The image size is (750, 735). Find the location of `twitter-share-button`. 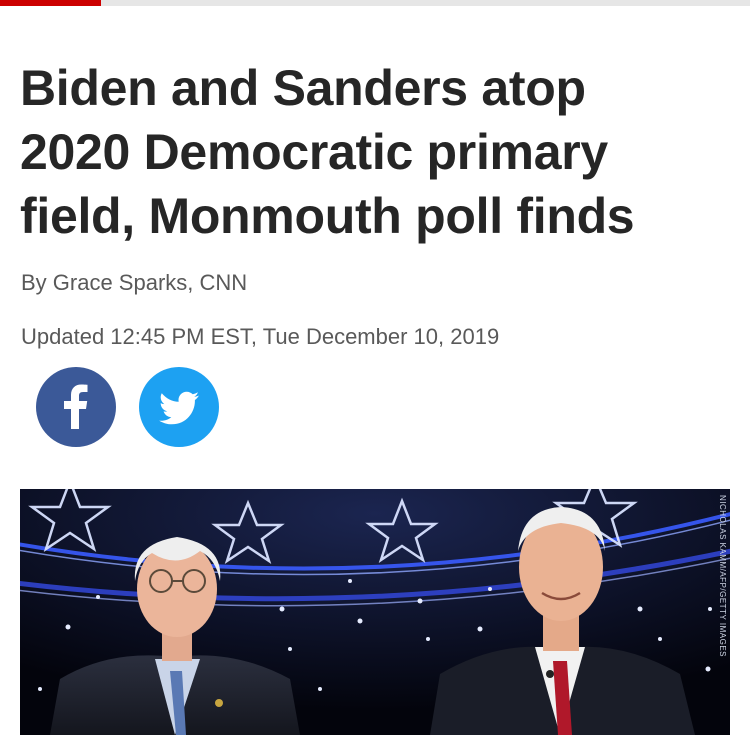

twitter-share-button is located at coordinates (179, 407).